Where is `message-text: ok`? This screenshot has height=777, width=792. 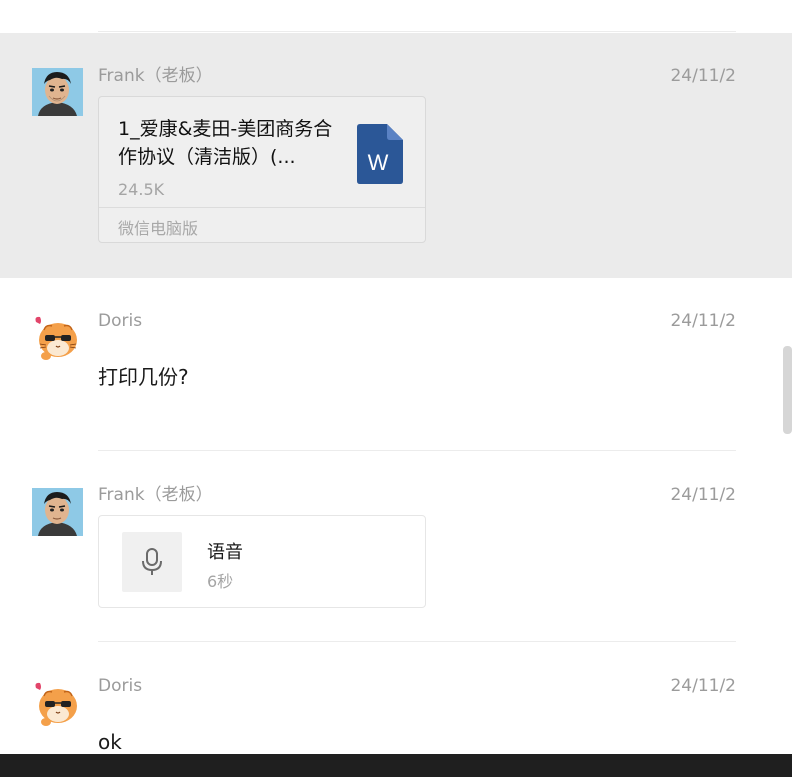 message-text: ok is located at coordinates (110, 742).